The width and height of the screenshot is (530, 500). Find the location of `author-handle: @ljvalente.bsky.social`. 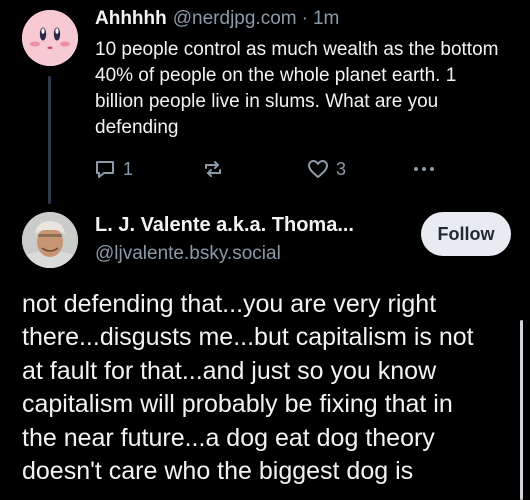

author-handle: @ljvalente.bsky.social is located at coordinates (224, 254).